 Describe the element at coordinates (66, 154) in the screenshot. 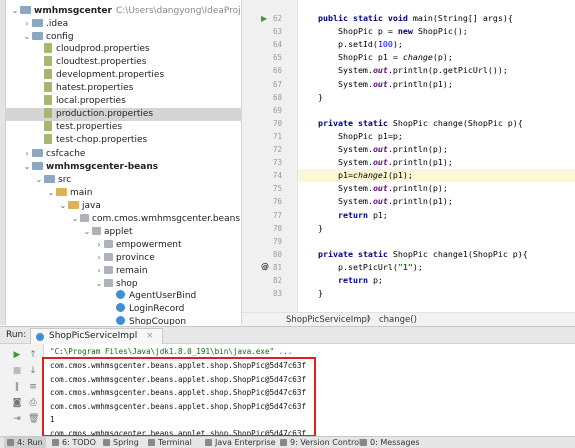

I see `tree-item-label: csfcache` at that location.